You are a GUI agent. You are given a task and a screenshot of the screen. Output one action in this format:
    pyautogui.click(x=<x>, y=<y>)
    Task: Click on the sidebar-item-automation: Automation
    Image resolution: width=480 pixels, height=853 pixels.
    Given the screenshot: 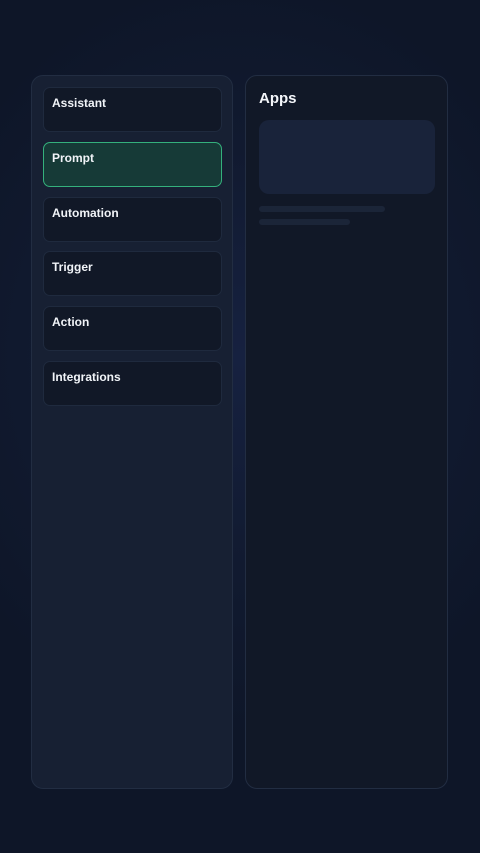 What is the action you would take?
    pyautogui.click(x=132, y=219)
    